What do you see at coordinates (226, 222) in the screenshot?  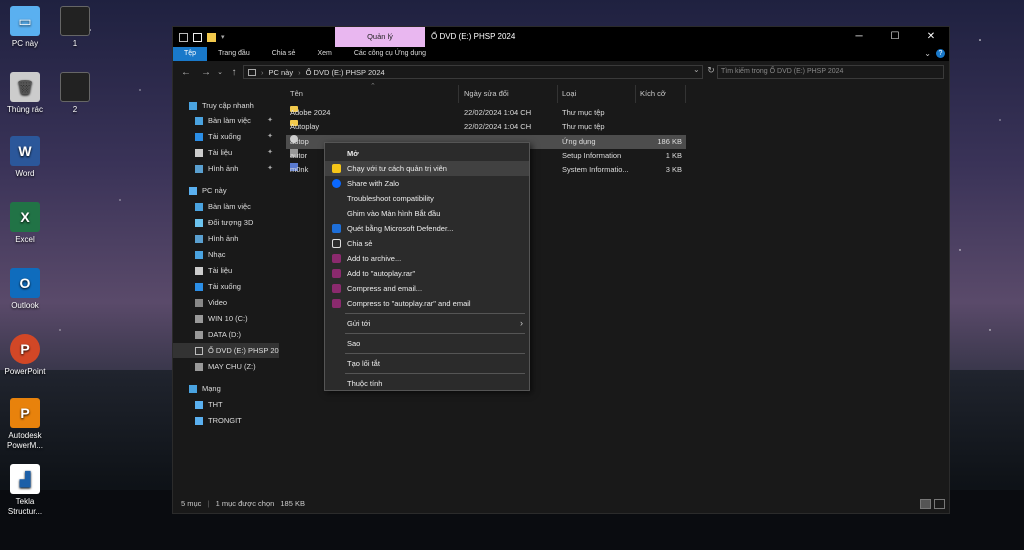 I see `nav-3d-objects: Đối tượng 3D` at bounding box center [226, 222].